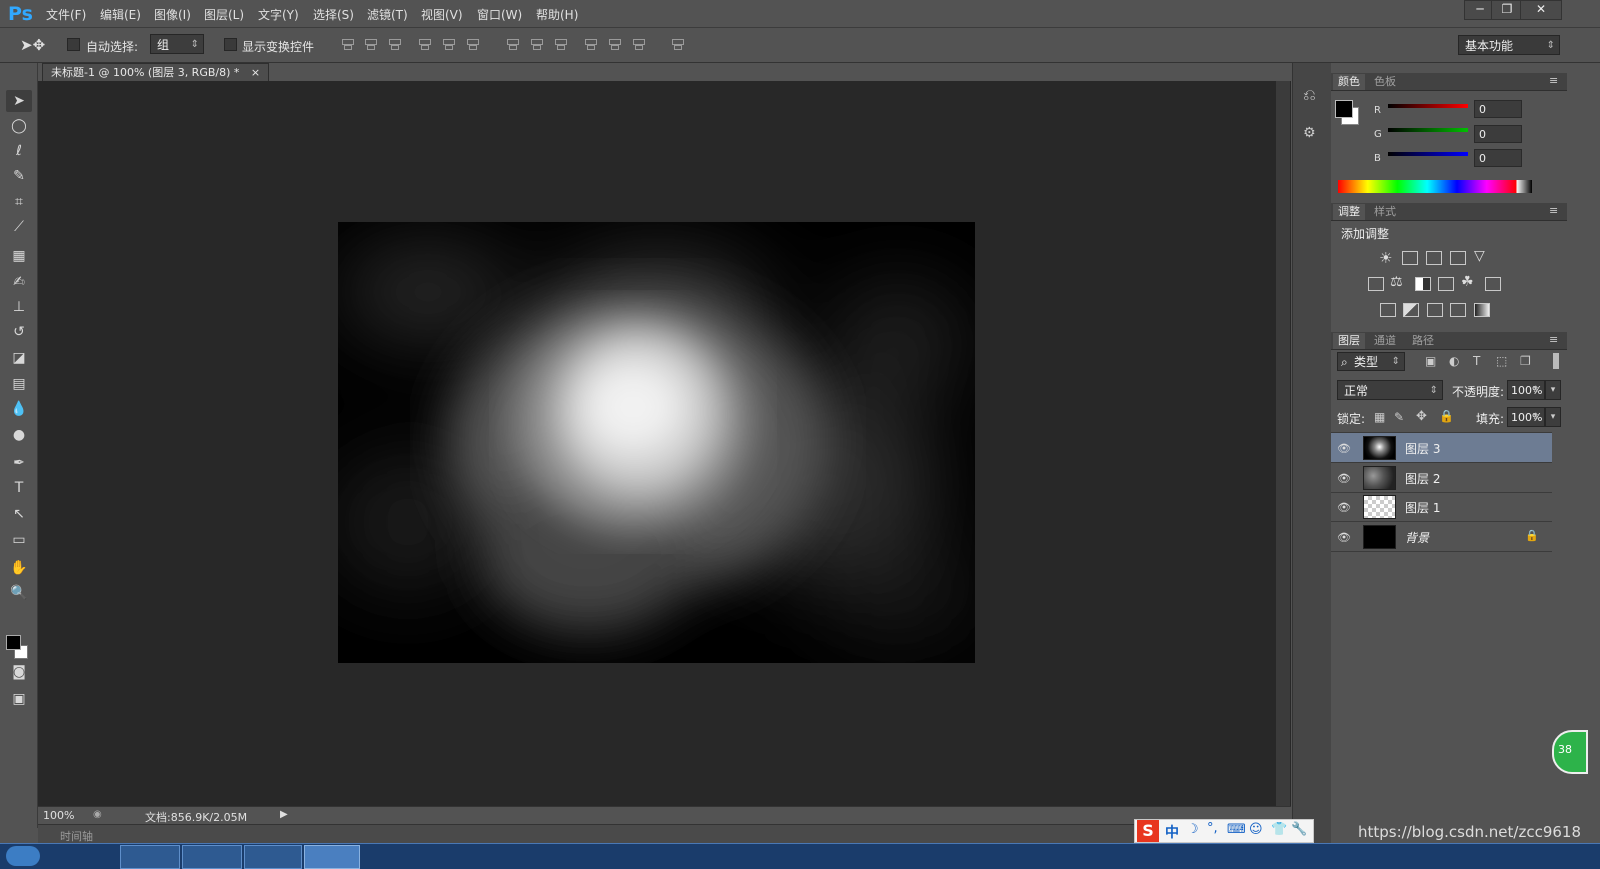  What do you see at coordinates (1498, 158) in the screenshot?
I see `channel-b-input: 0` at bounding box center [1498, 158].